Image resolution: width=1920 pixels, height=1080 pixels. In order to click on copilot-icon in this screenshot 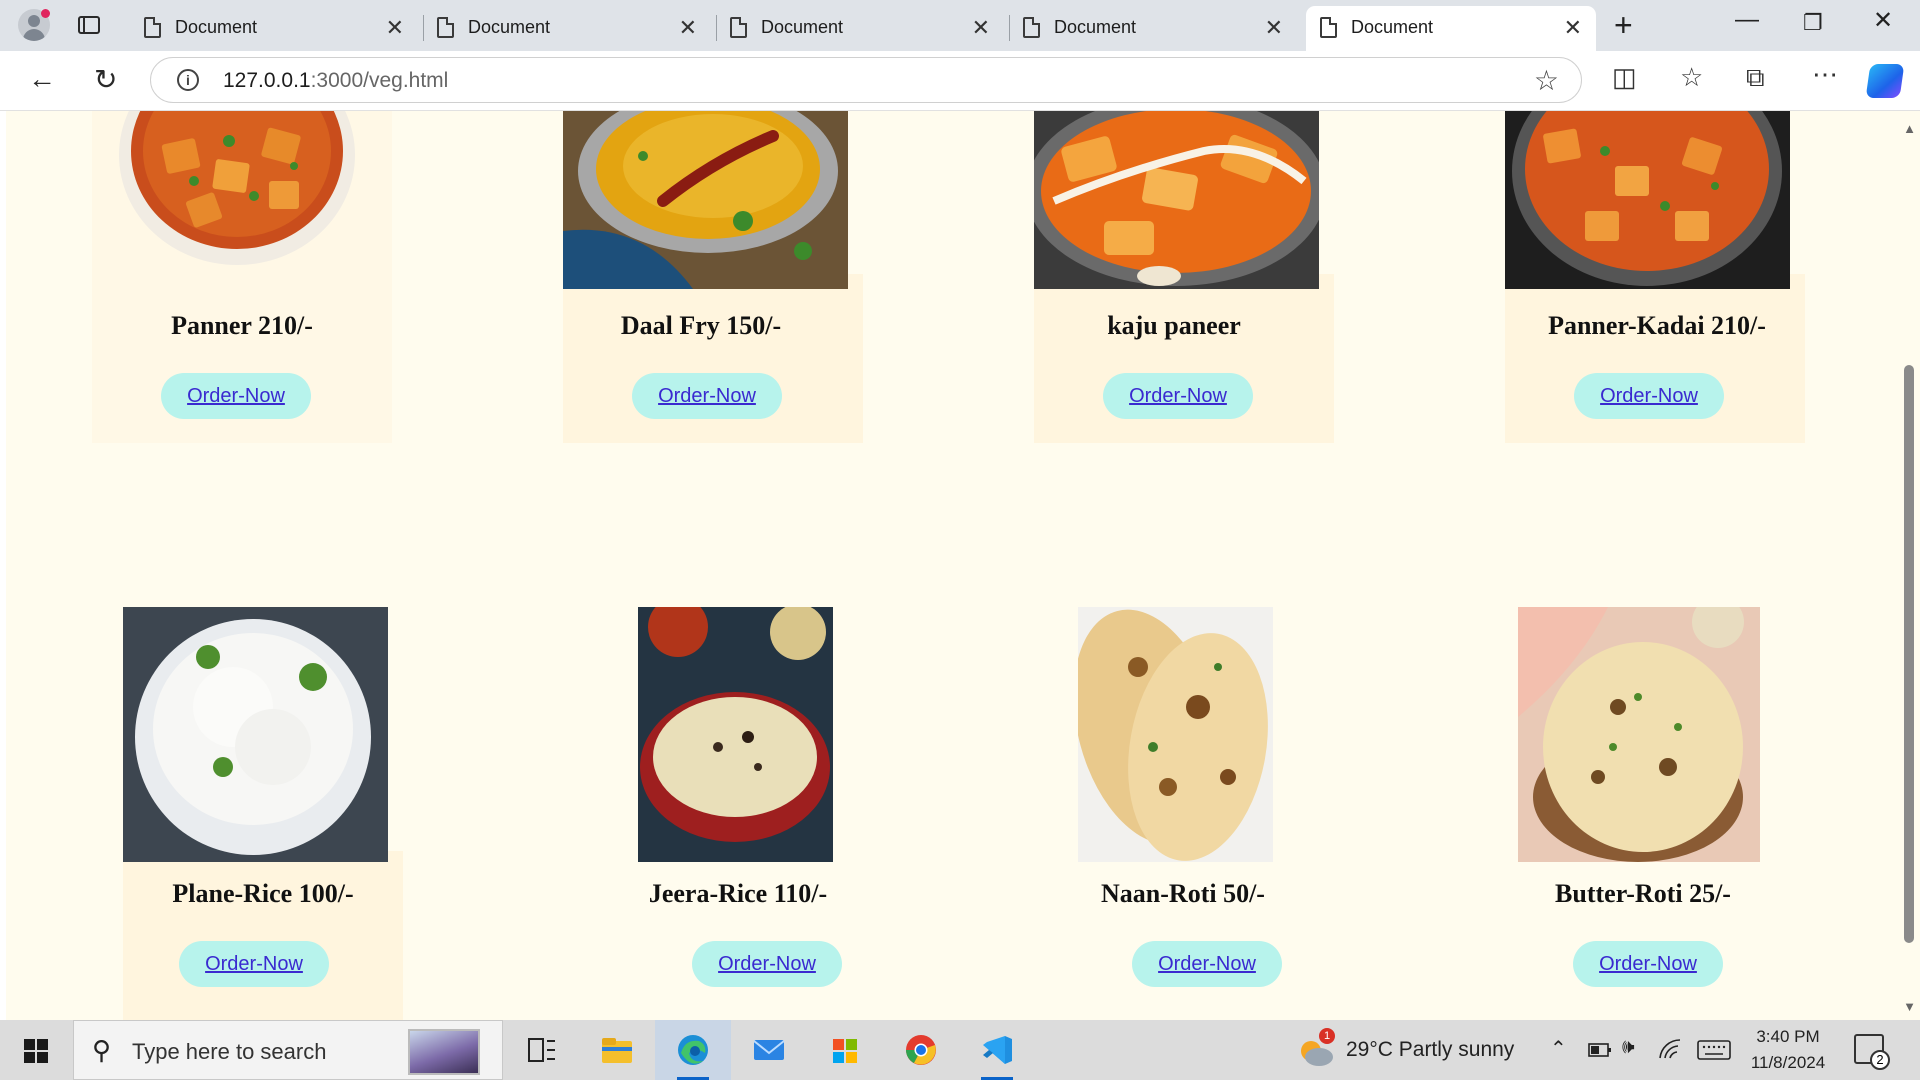, I will do `click(1885, 81)`.